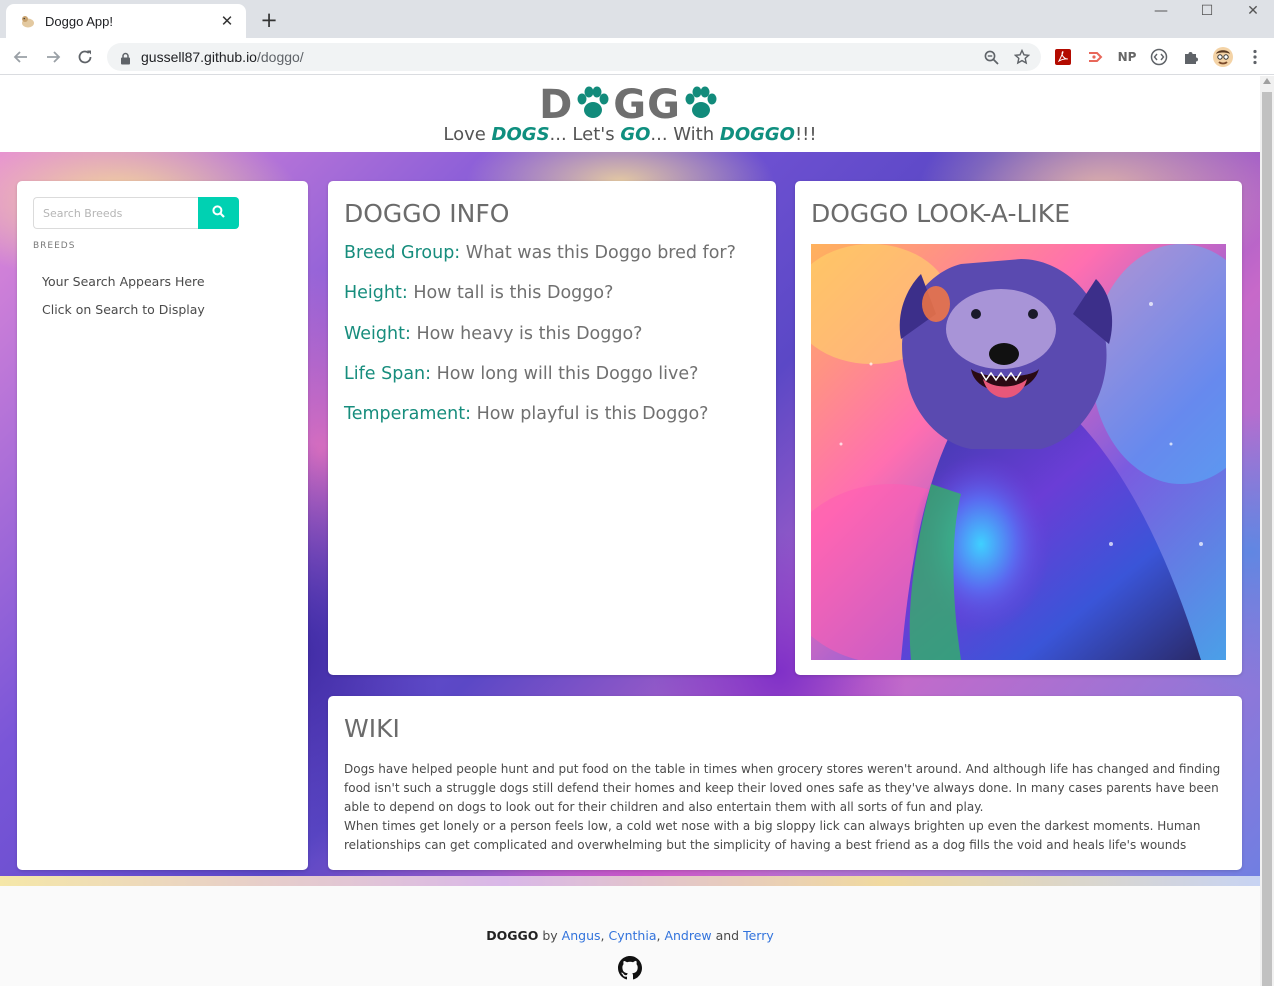 The image size is (1274, 986). Describe the element at coordinates (1095, 57) in the screenshot. I see `cast-extension-icon` at that location.